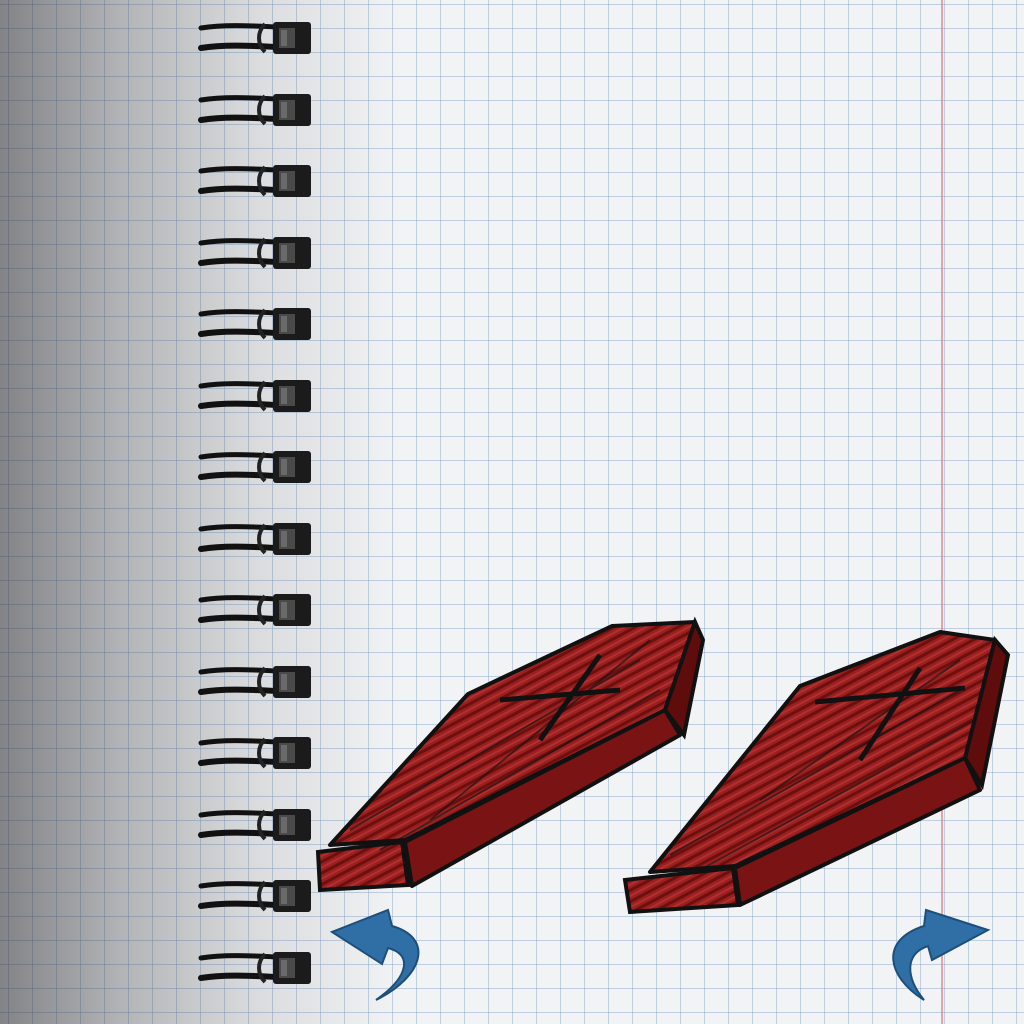 Image resolution: width=1024 pixels, height=1024 pixels. Describe the element at coordinates (510, 754) in the screenshot. I see `coffin-left` at that location.